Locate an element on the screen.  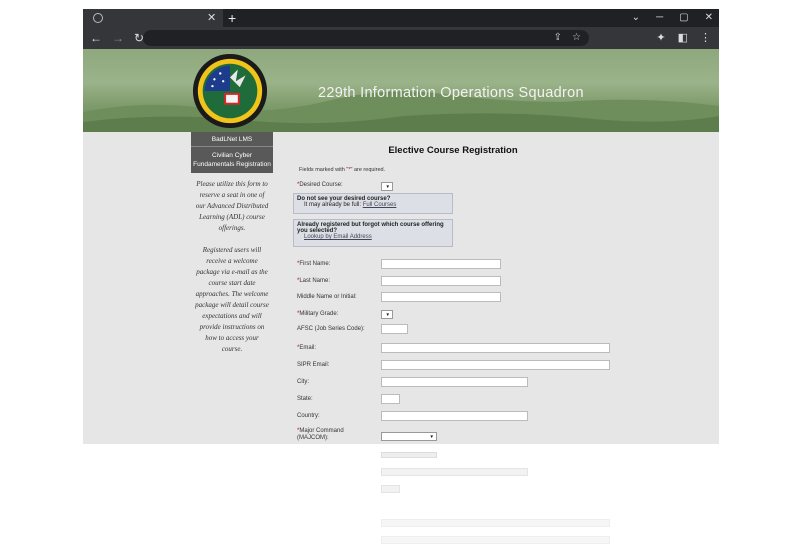
first-name-label: *First Name: is located at coordinates (314, 264).